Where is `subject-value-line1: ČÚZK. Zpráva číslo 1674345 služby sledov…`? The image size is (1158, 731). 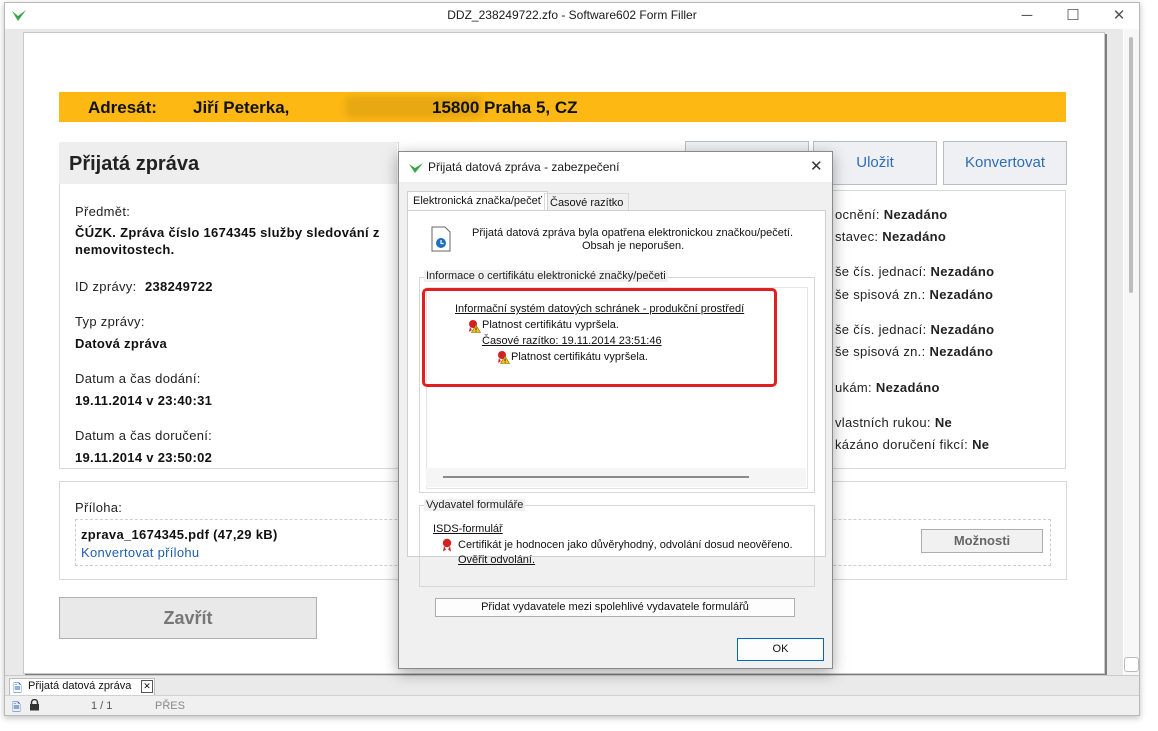
subject-value-line1: ČÚZK. Zpráva číslo 1674345 služby sledov… is located at coordinates (227, 232).